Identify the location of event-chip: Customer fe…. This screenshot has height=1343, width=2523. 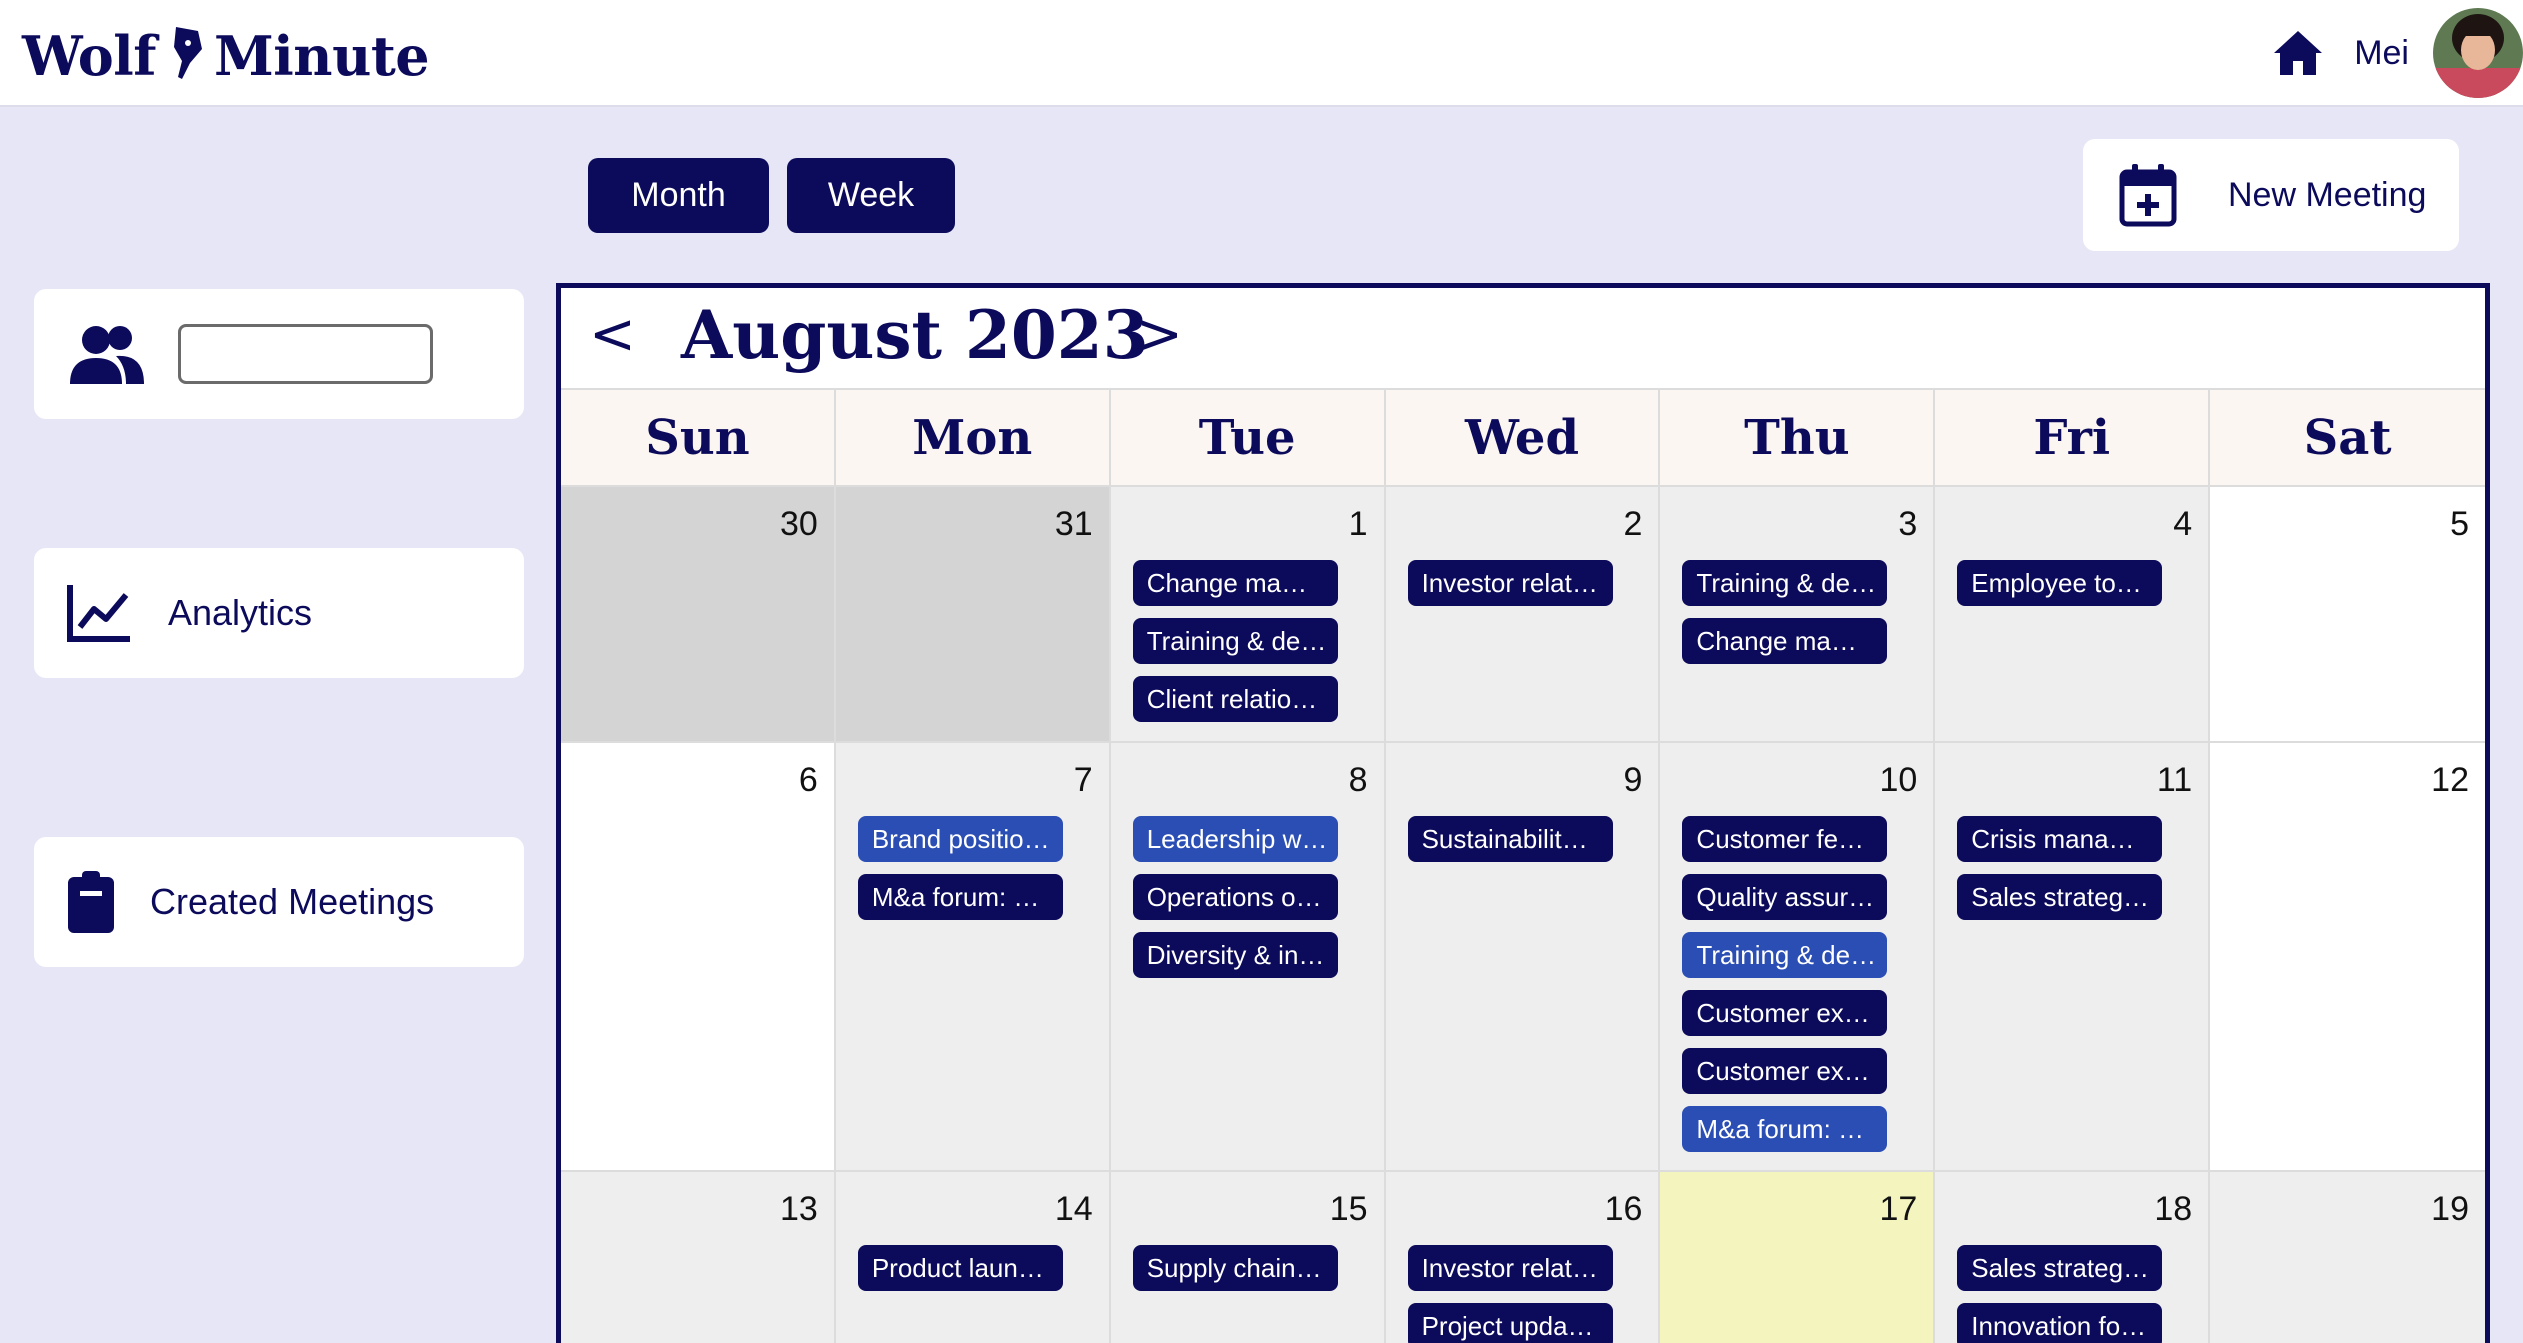
(1785, 839).